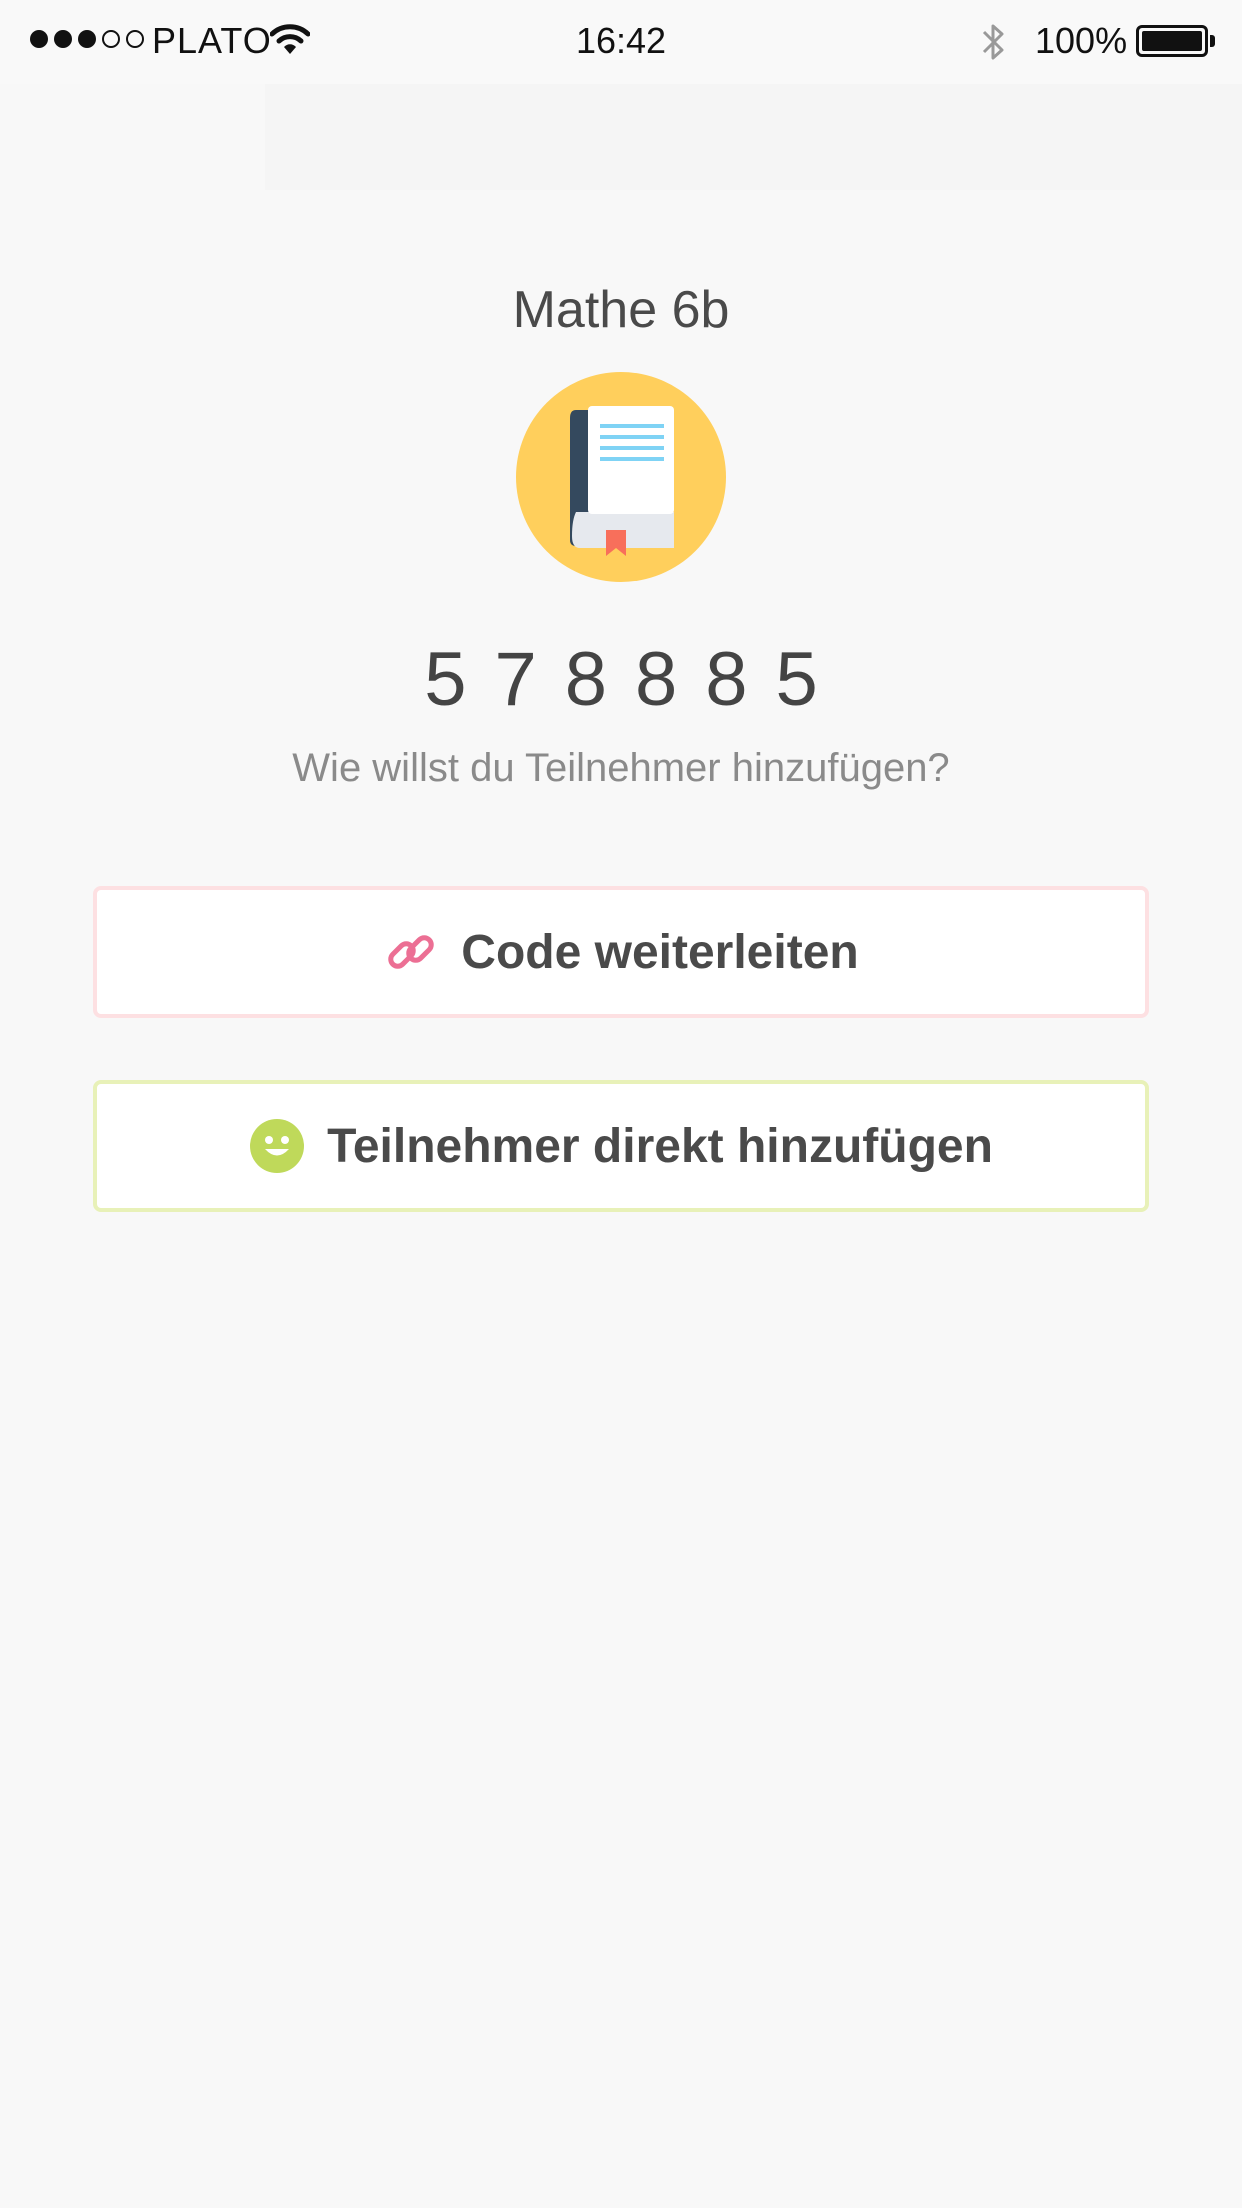  What do you see at coordinates (621, 42) in the screenshot?
I see `status-bar: PLATO 16:42 100%` at bounding box center [621, 42].